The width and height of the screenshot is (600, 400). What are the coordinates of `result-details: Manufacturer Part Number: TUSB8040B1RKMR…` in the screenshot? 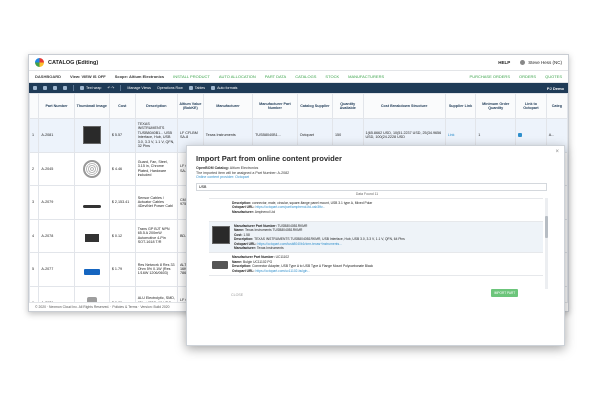 It's located at (319, 237).